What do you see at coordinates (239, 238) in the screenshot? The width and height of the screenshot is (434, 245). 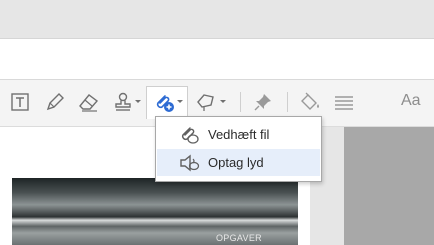 I see `image-caption: OPGAVER` at bounding box center [239, 238].